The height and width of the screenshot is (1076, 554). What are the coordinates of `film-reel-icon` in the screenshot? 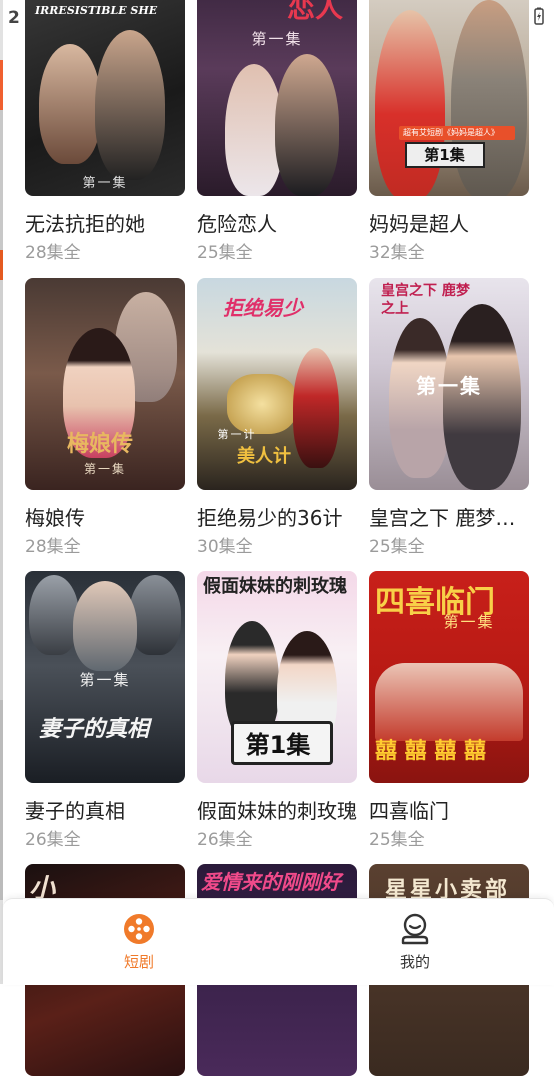 It's located at (139, 929).